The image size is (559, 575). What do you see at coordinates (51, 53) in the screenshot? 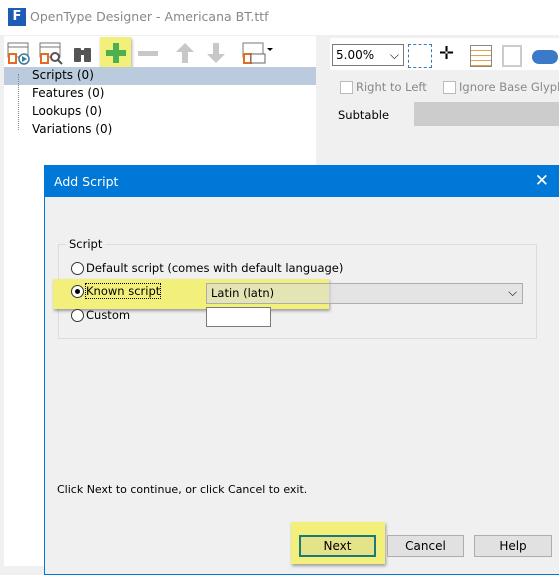
I see `search-icon` at bounding box center [51, 53].